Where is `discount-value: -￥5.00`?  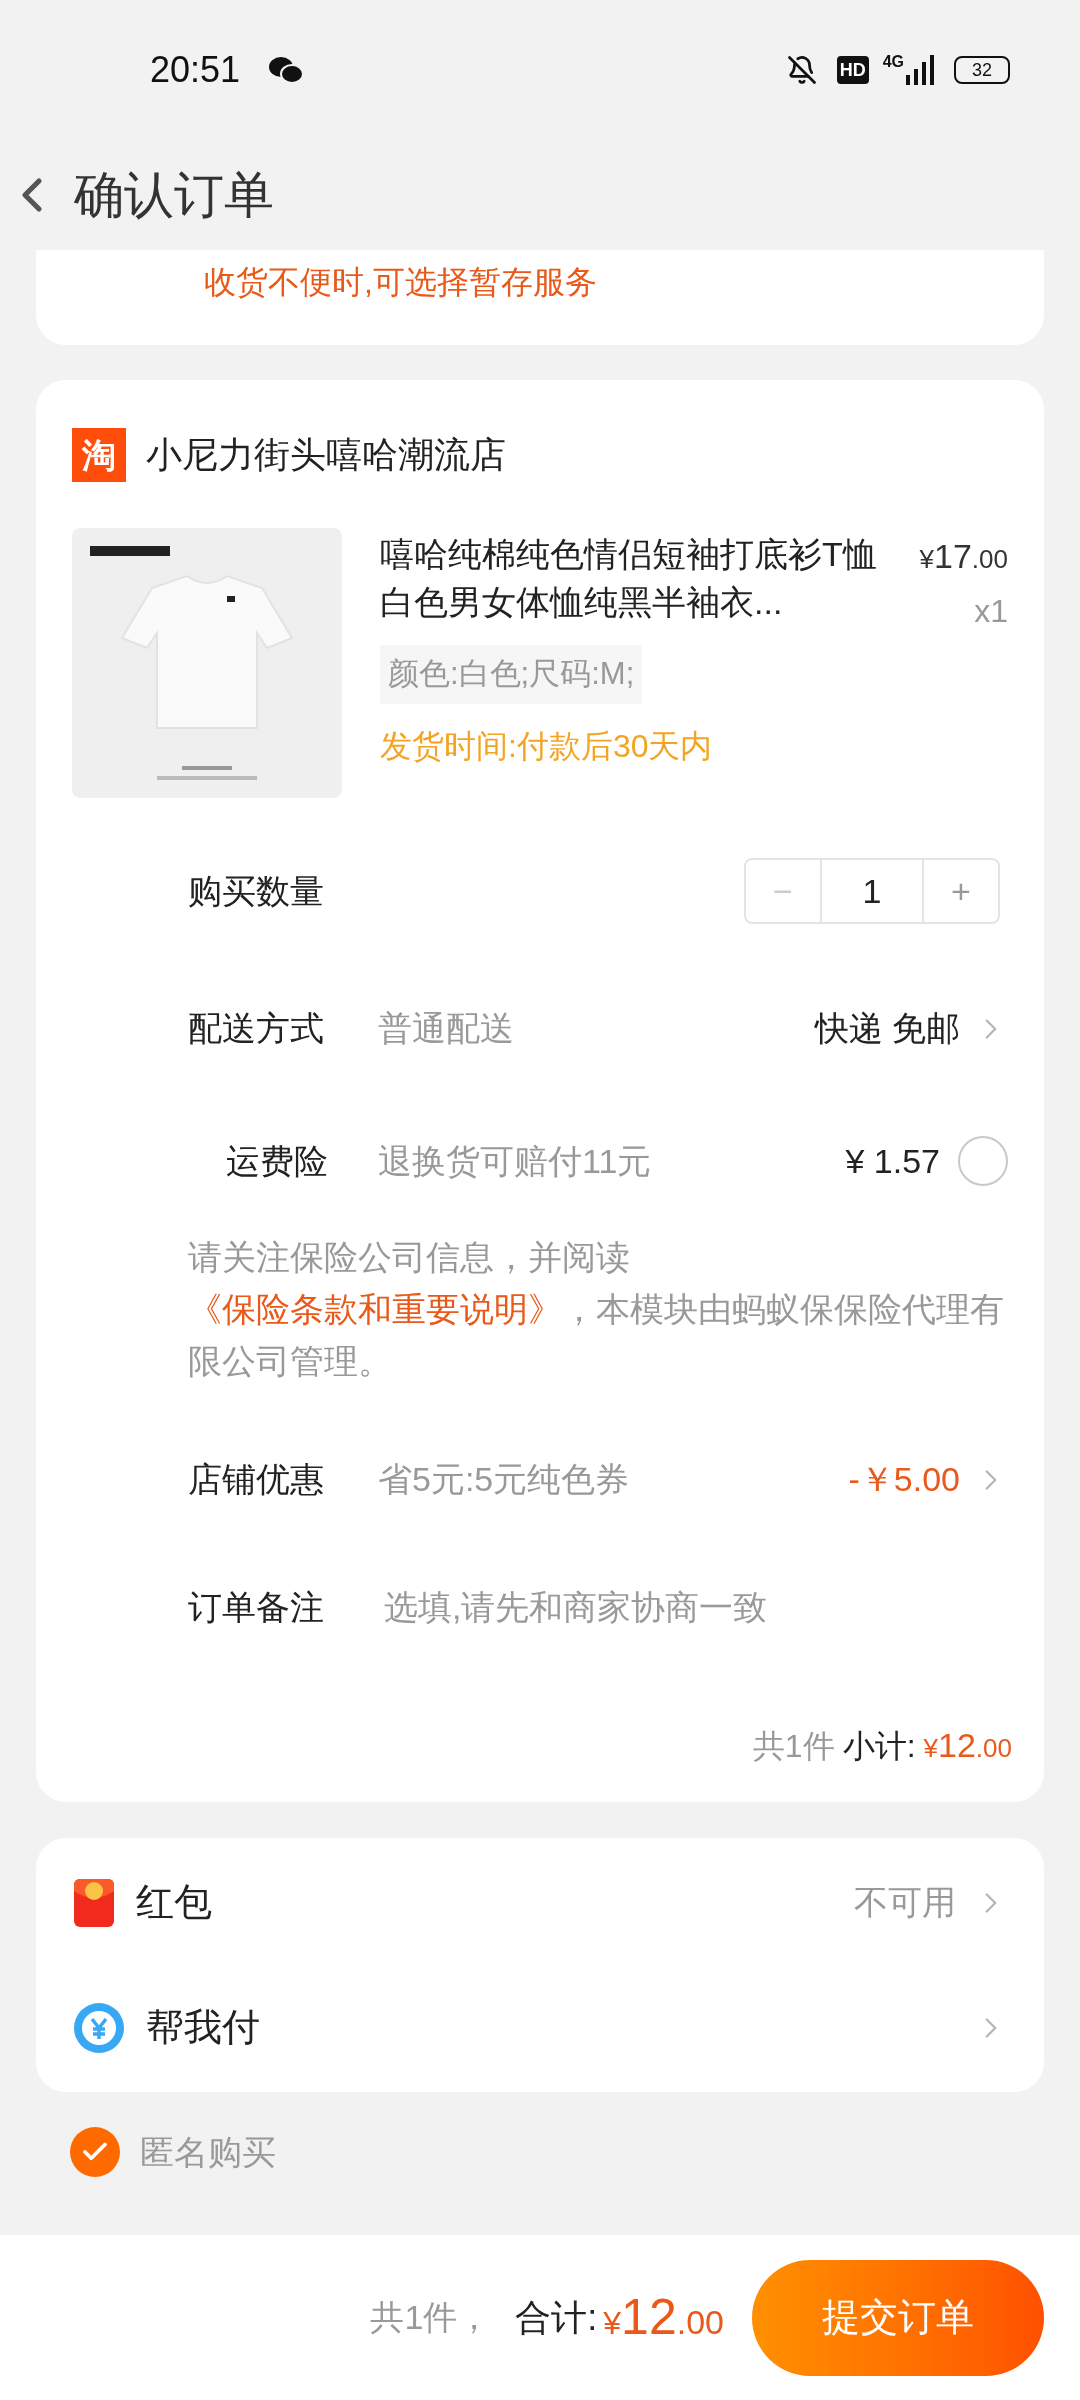
discount-value: -￥5.00 is located at coordinates (904, 1479).